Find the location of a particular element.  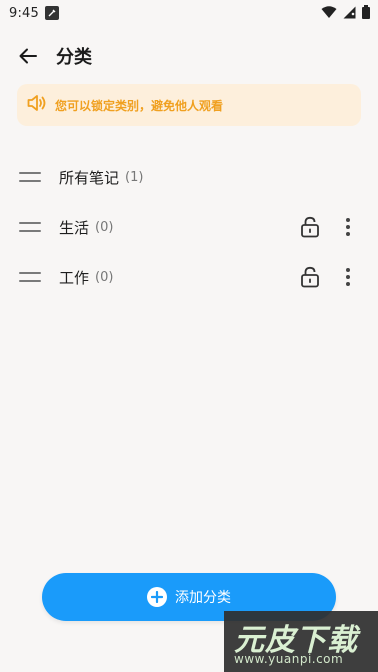

category-name: 工作 is located at coordinates (74, 277).